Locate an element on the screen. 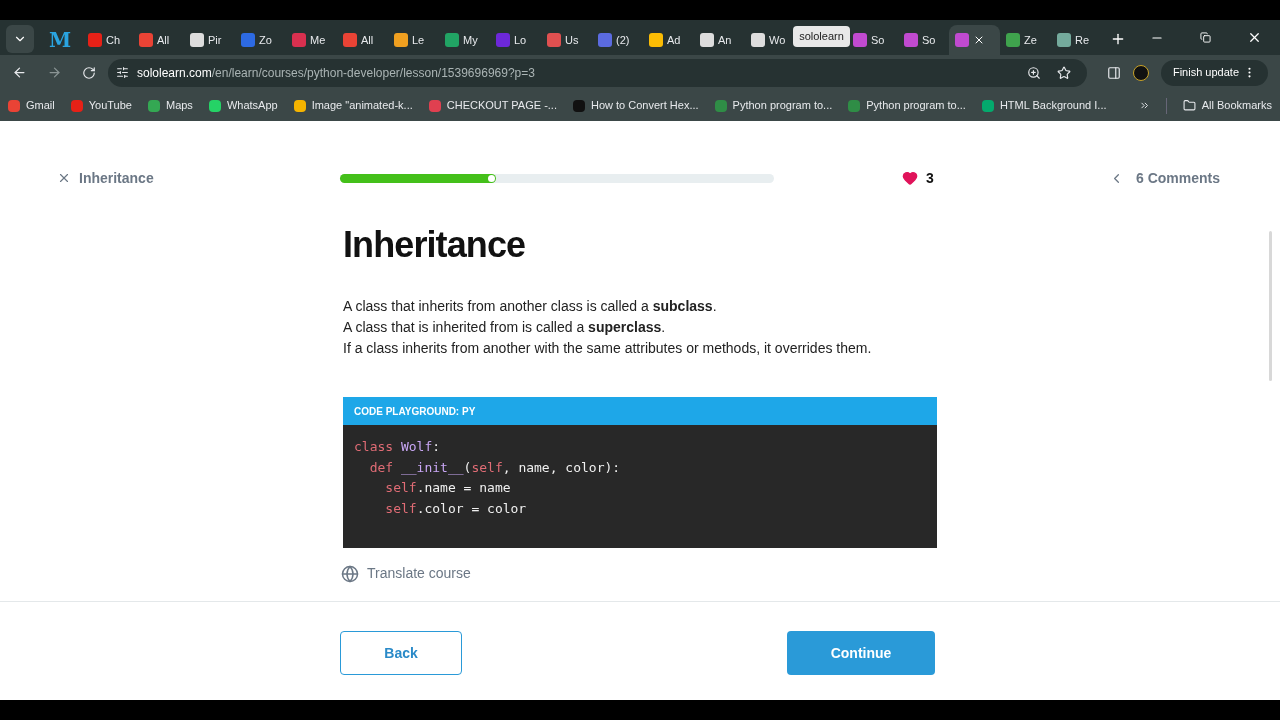  browser-tab: Le is located at coordinates (413, 40).